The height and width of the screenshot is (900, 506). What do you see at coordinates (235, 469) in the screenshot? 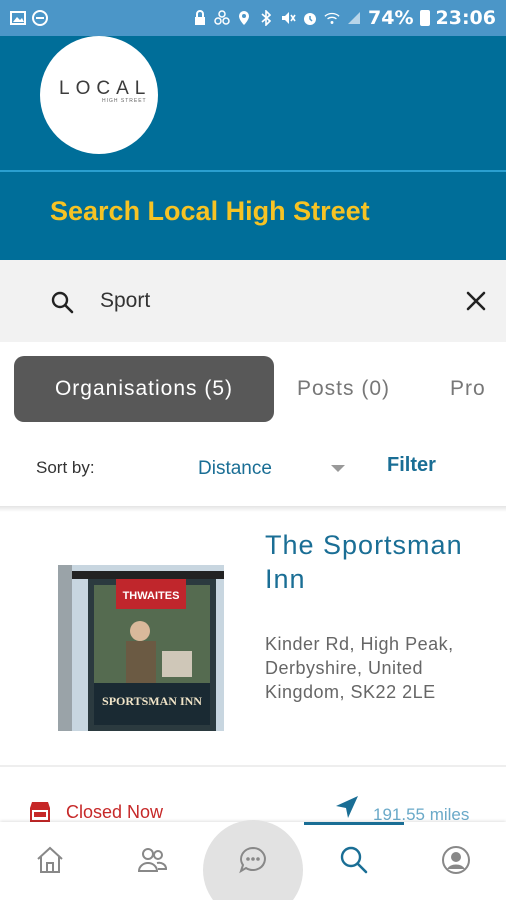
I see `sort-select: Distance` at bounding box center [235, 469].